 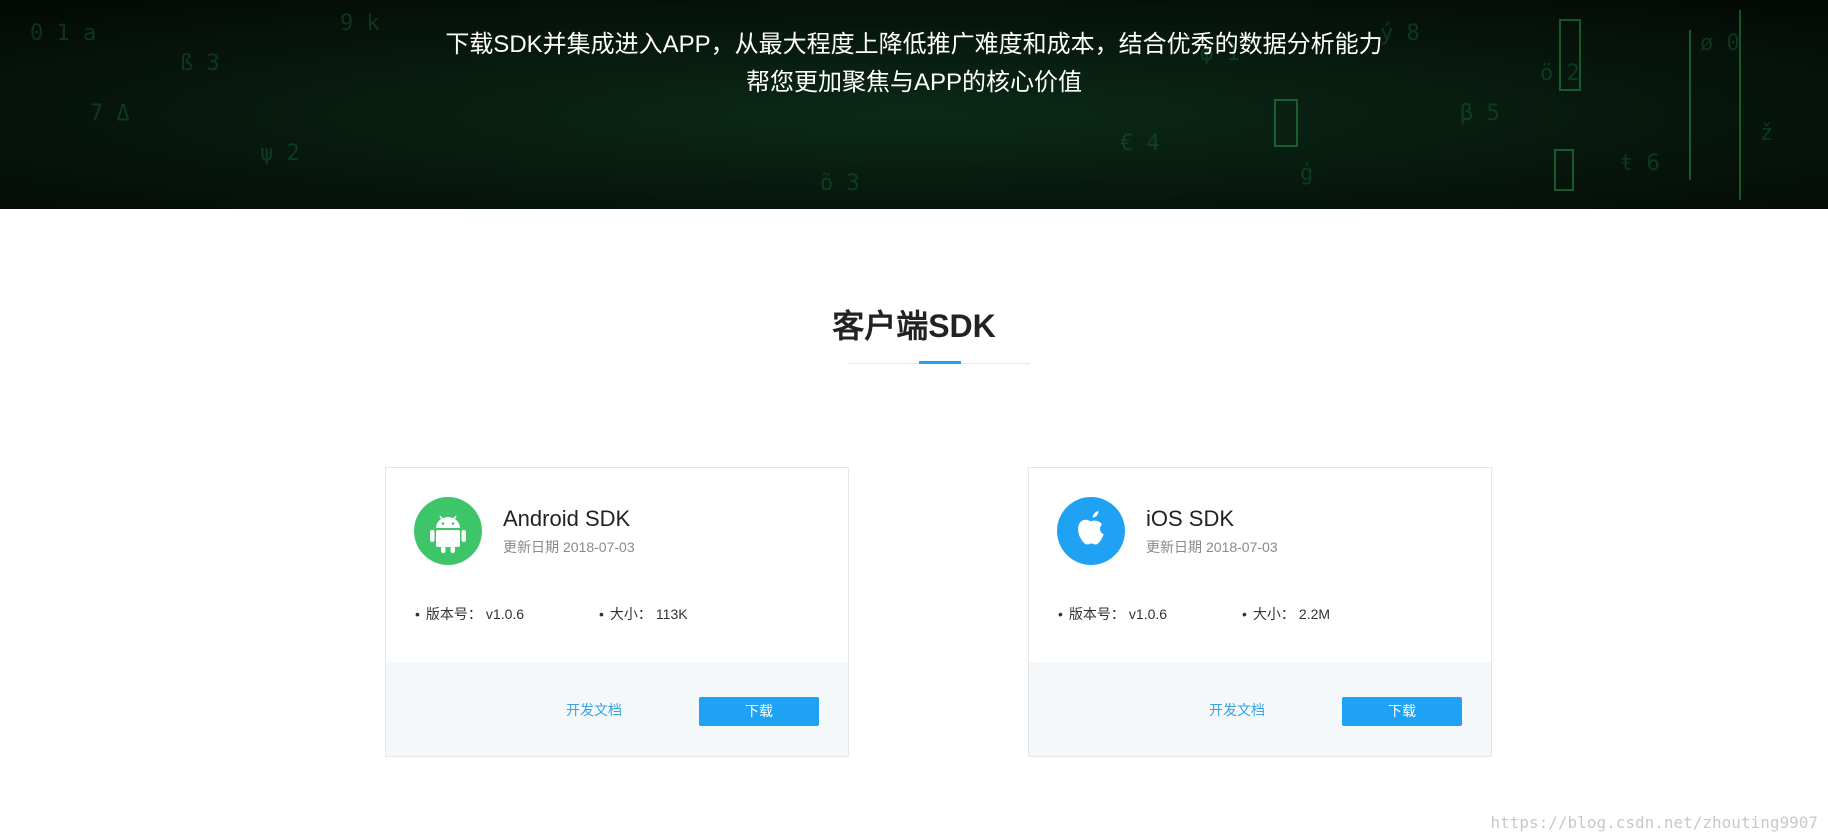 I want to click on sdk-name: iOS SDK, so click(x=1190, y=518).